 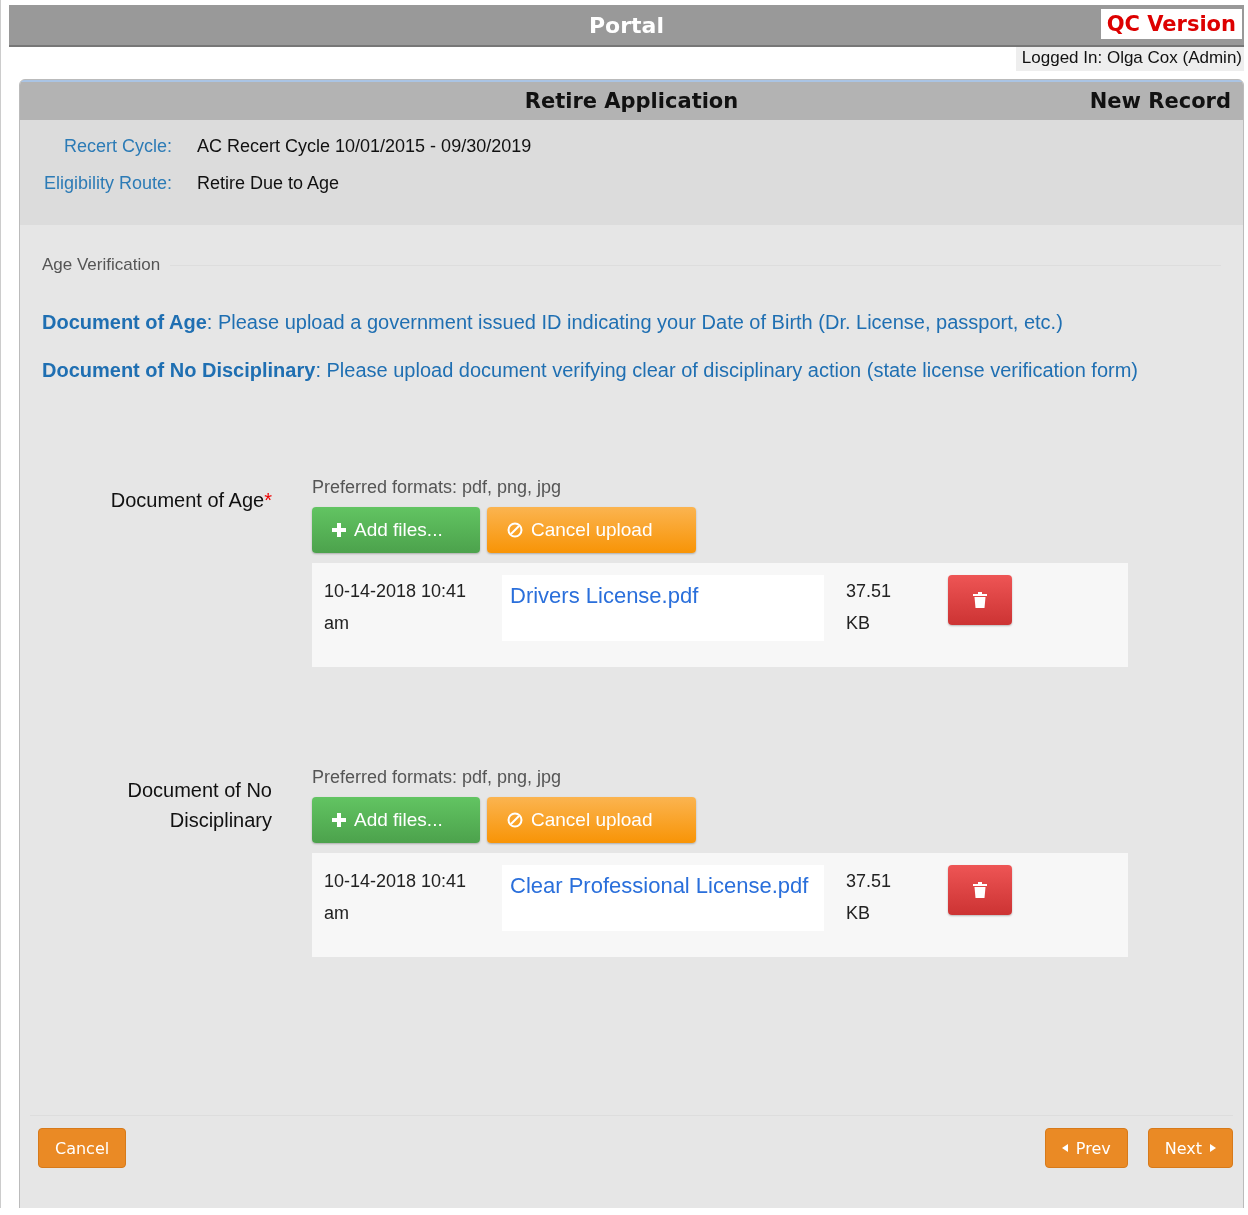 What do you see at coordinates (1086, 1148) in the screenshot?
I see `prev-button: Prev` at bounding box center [1086, 1148].